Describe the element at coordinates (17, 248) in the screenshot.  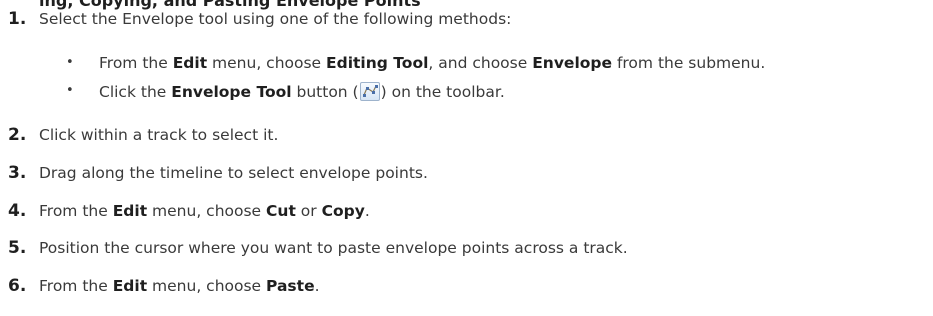
I see `step-number: 5.` at that location.